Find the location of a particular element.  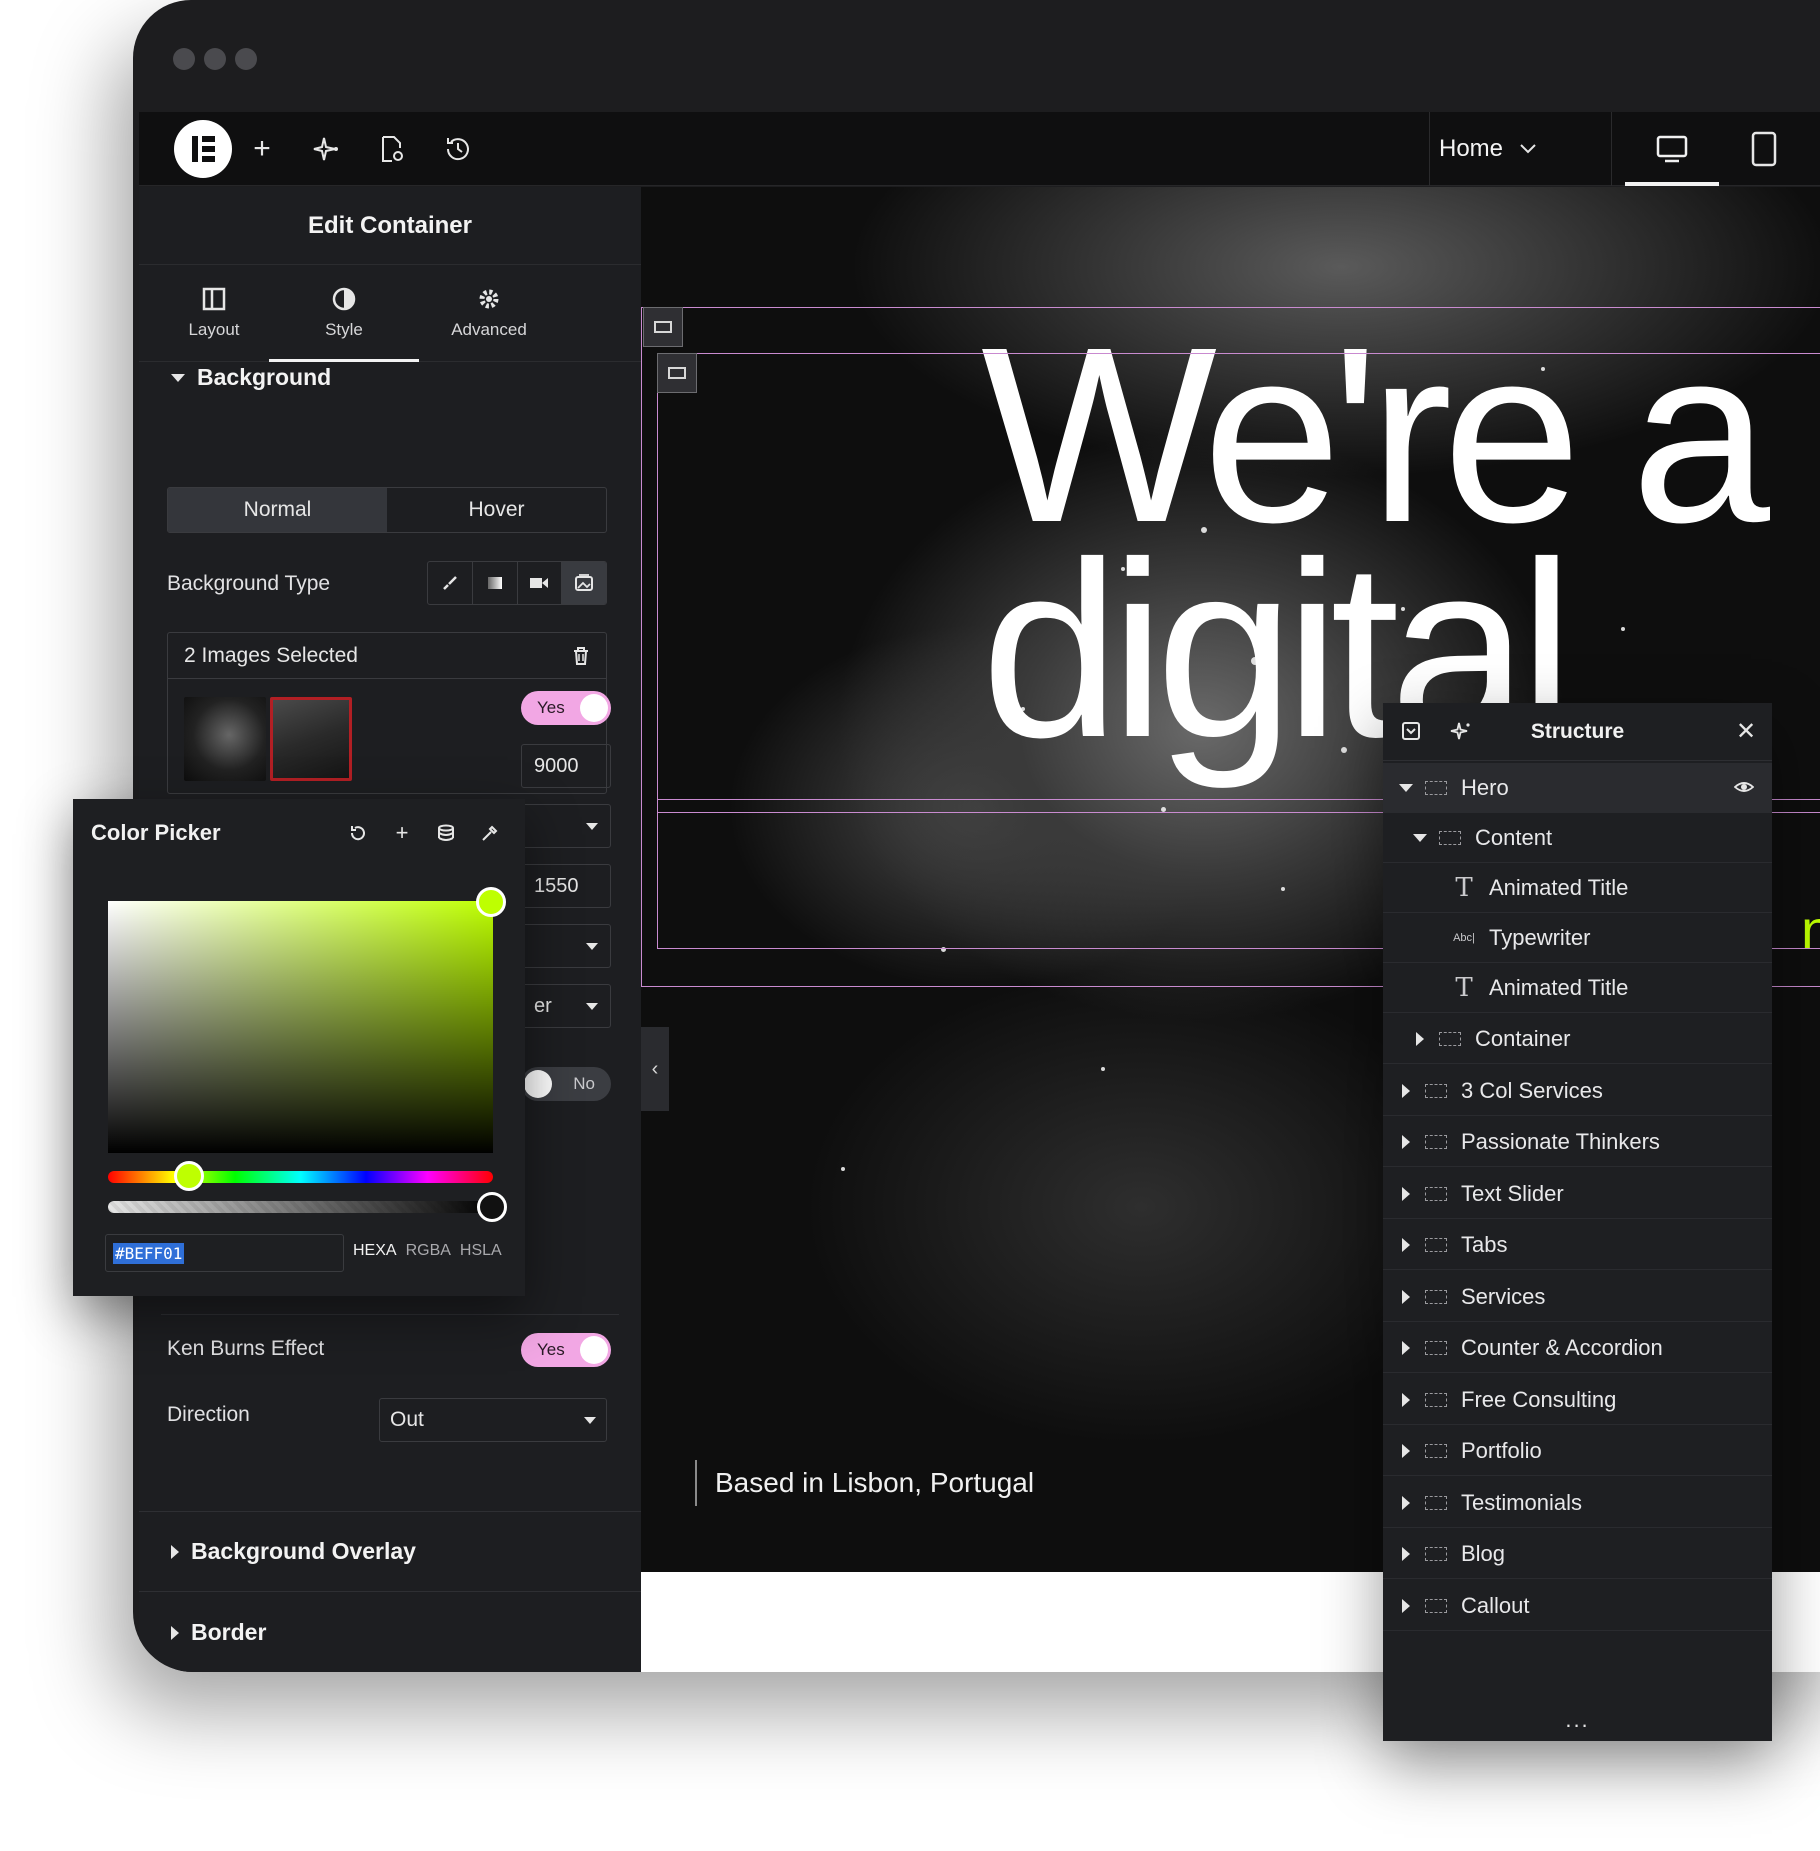

section-background: Background is located at coordinates (251, 377).